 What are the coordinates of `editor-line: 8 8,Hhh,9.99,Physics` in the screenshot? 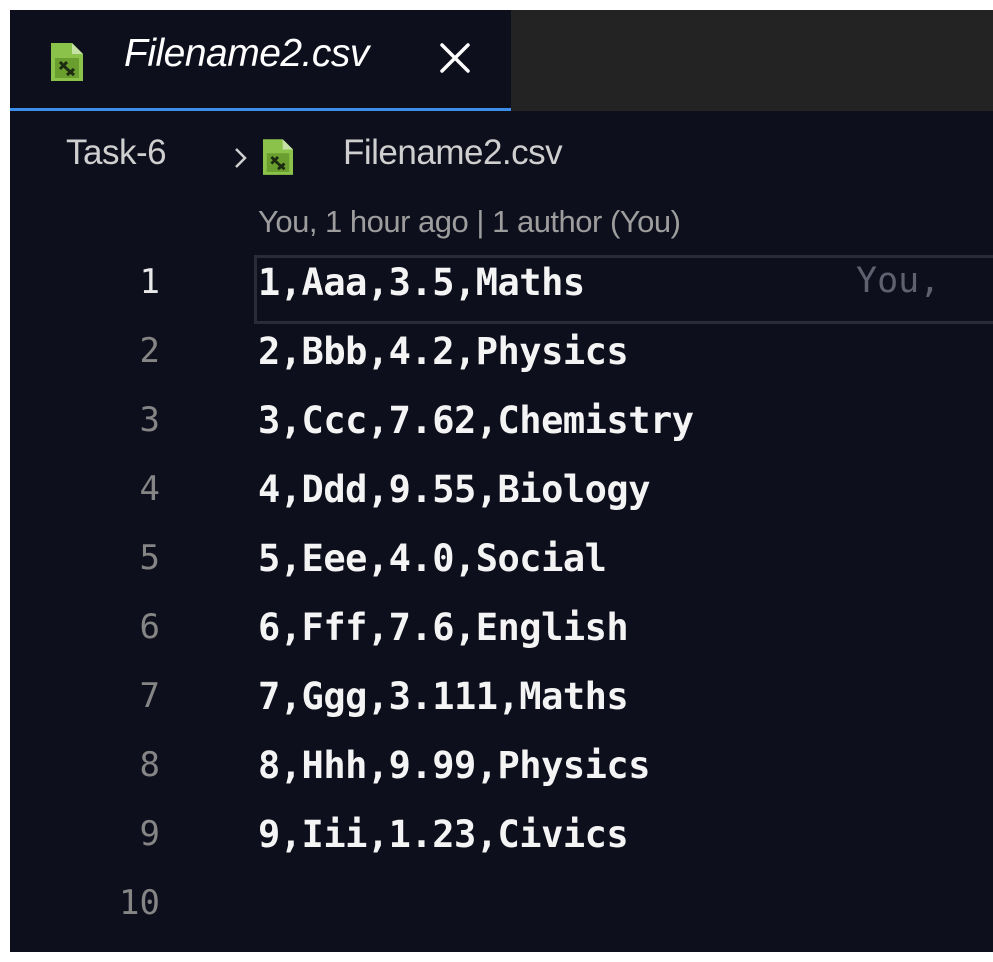 It's located at (501, 772).